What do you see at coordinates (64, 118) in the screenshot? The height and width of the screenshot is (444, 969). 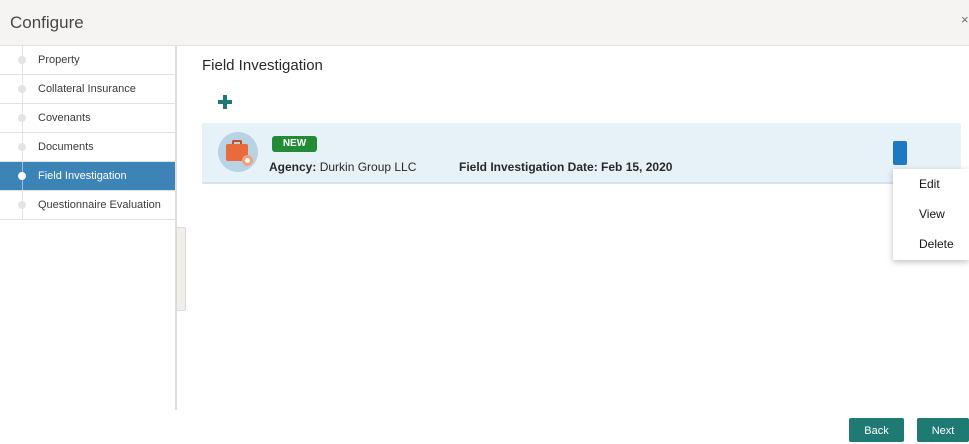 I see `sidebar-item-label: Covenants` at bounding box center [64, 118].